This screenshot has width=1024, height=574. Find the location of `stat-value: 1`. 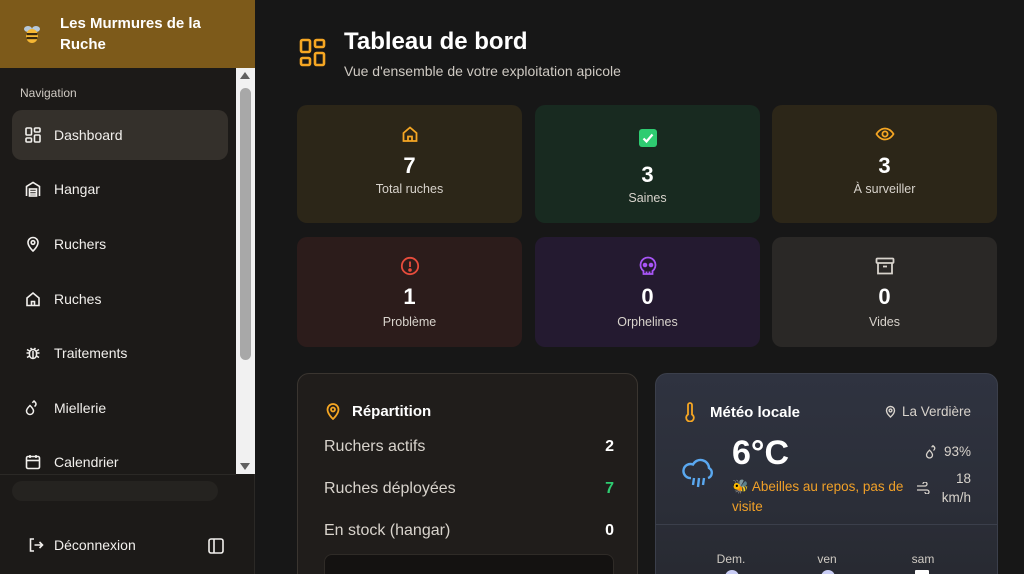

stat-value: 1 is located at coordinates (409, 296).